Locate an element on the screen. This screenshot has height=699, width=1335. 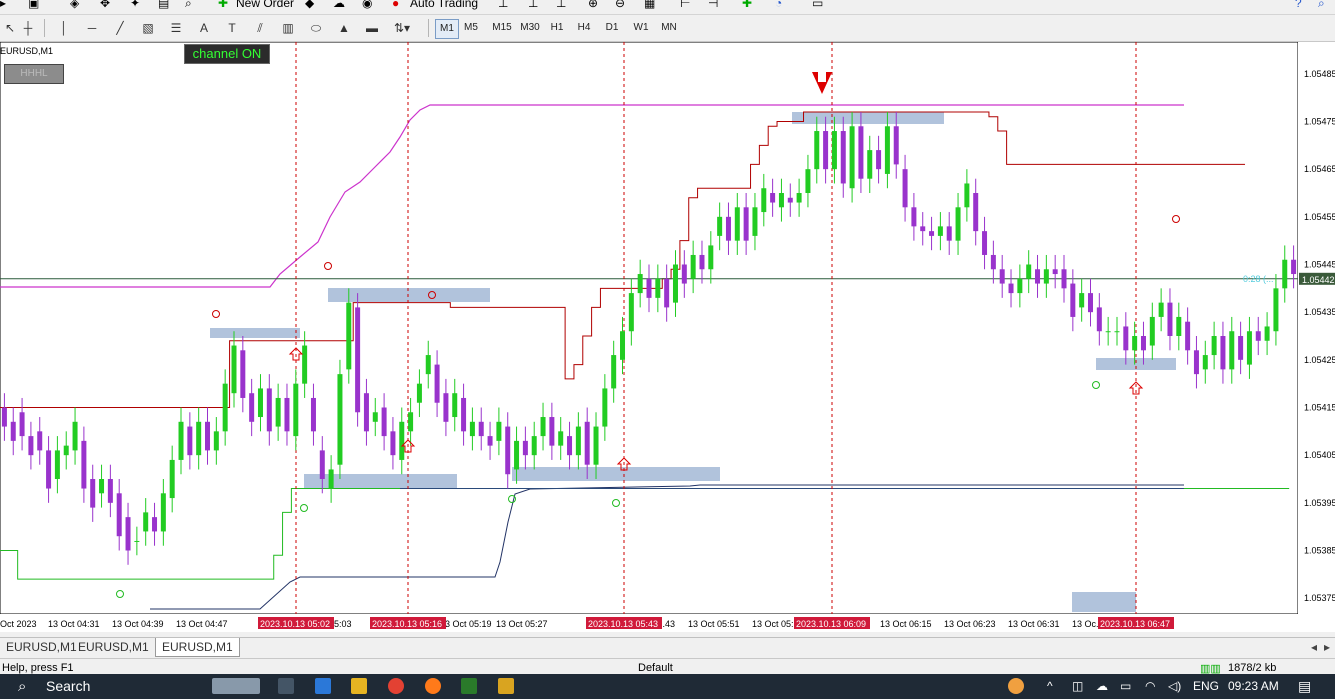
windows-taskbar: ⌕ Search ^ ◫ ☁ ▭ ◠ ◁) ENG 09:23 AM ▤ is located at coordinates (667, 686).